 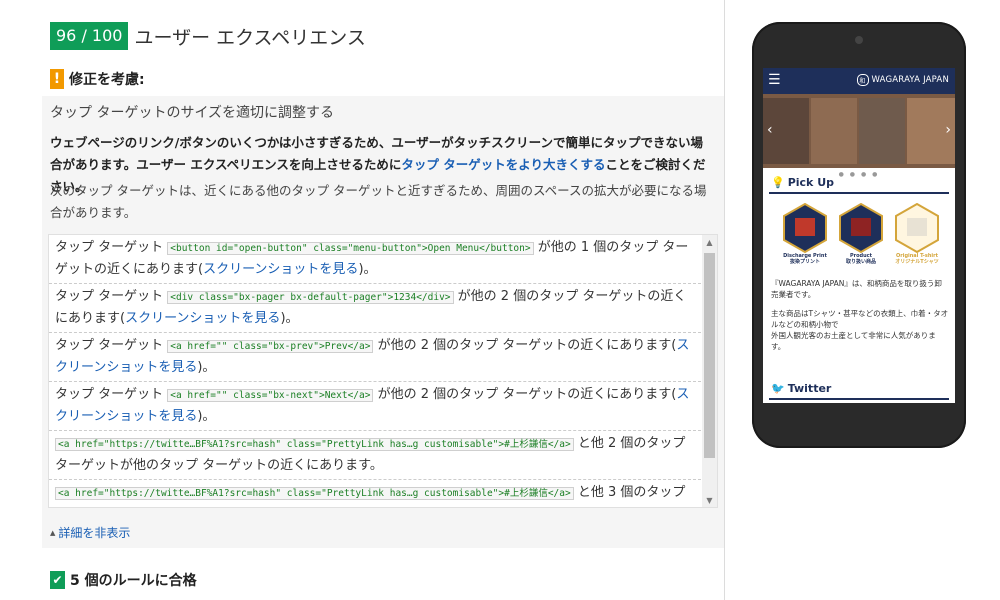 I want to click on brand-name: WAGARAYA JAPAN, so click(x=910, y=80).